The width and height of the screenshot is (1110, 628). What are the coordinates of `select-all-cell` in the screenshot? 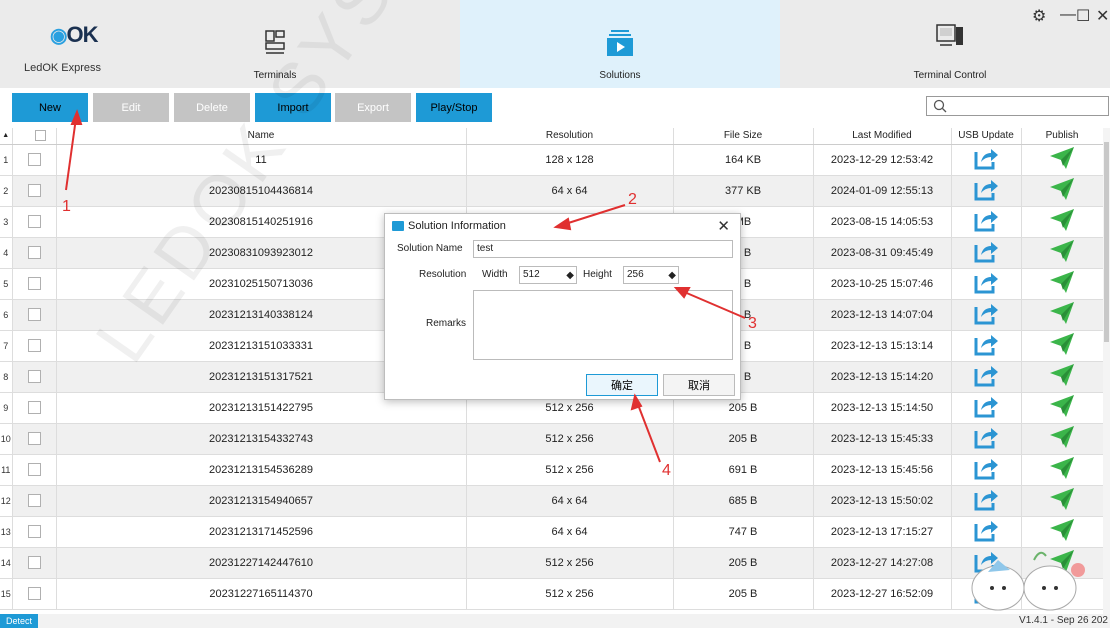 It's located at (34, 136).